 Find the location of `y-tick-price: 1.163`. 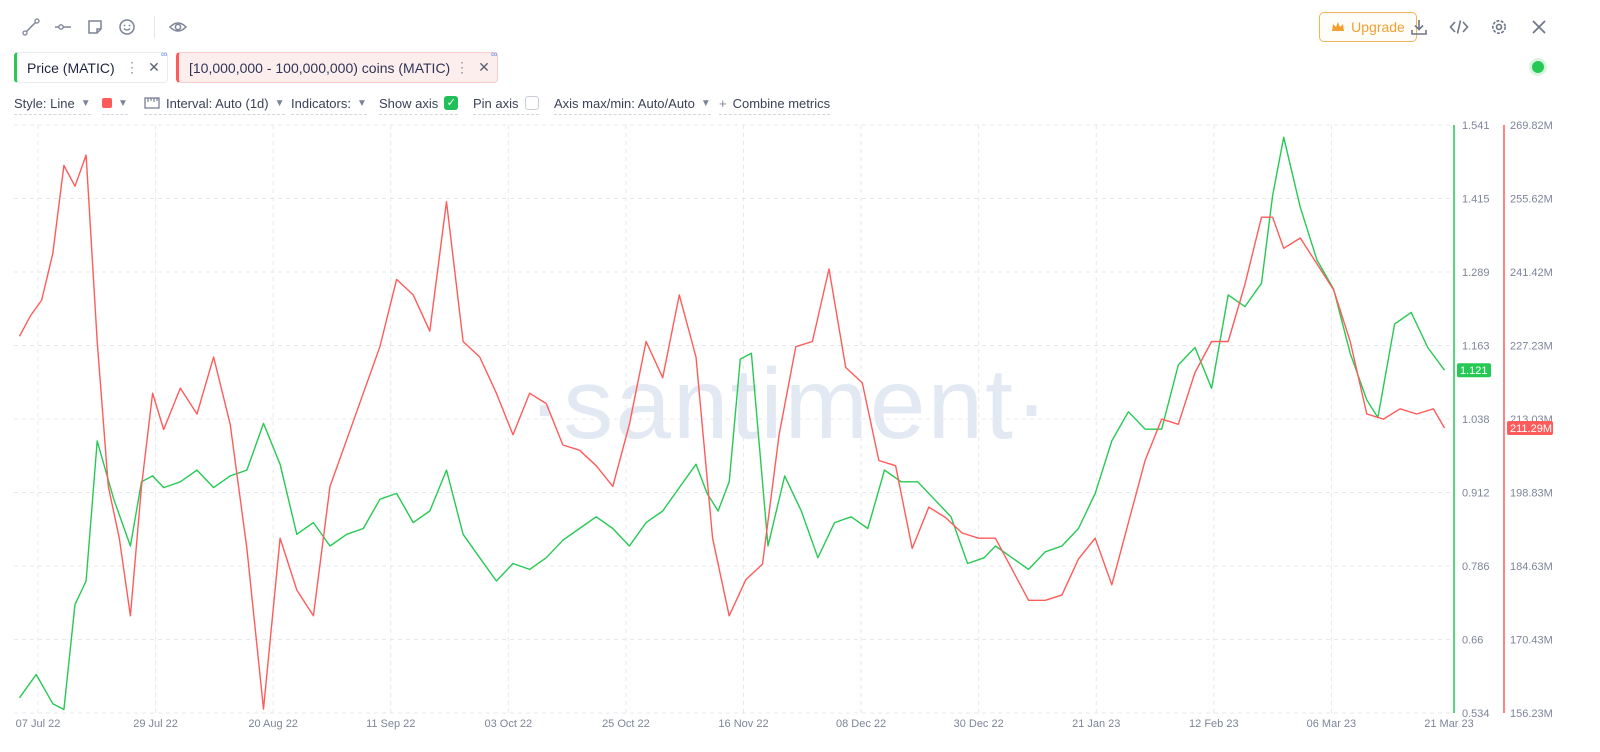

y-tick-price: 1.163 is located at coordinates (1476, 347).